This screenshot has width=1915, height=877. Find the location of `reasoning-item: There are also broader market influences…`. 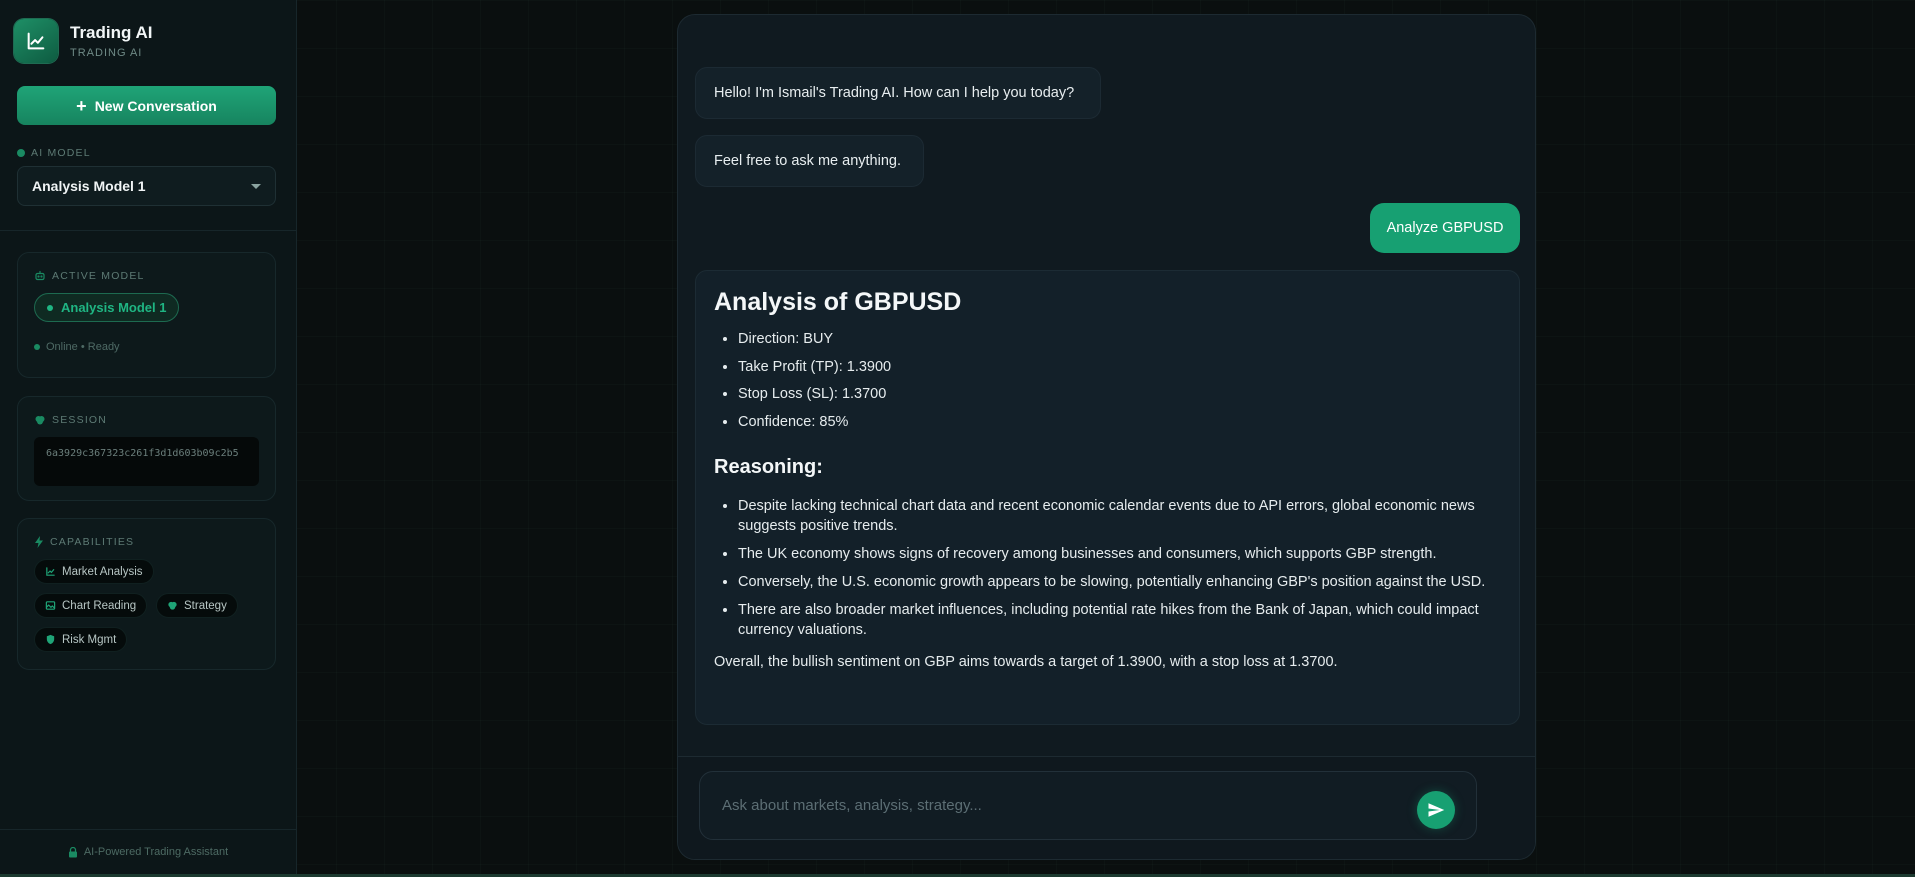

reasoning-item: There are also broader market influences… is located at coordinates (1119, 620).